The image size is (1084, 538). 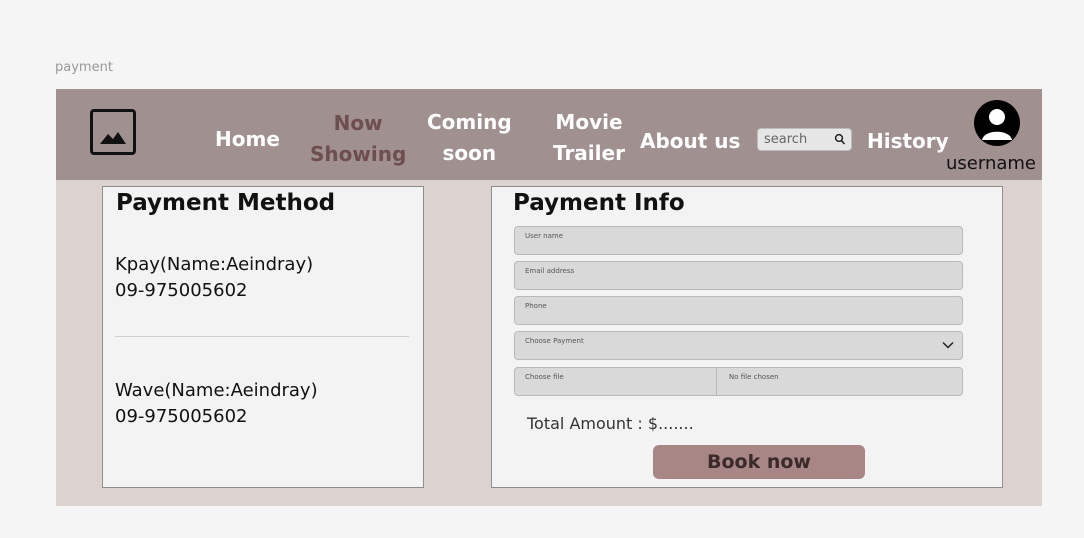 I want to click on nav-movie-trailer-line2: Trailer, so click(x=589, y=153).